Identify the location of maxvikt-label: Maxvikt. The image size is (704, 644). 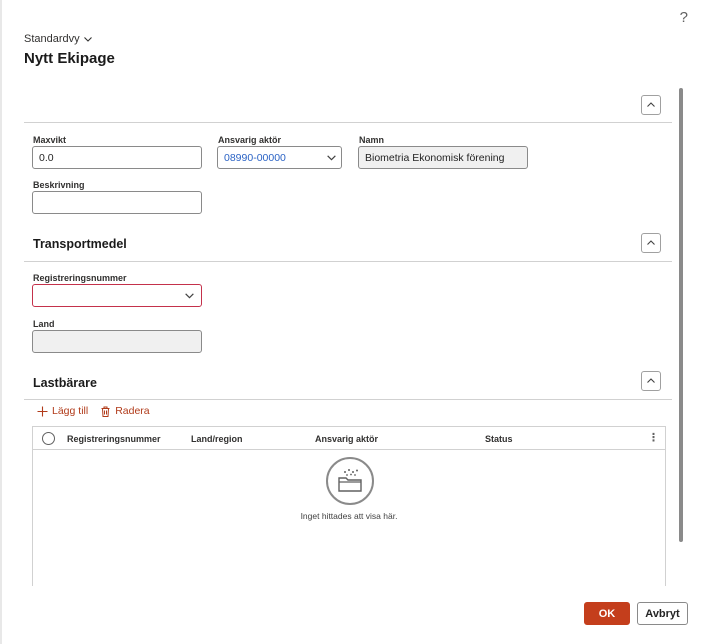
(50, 140).